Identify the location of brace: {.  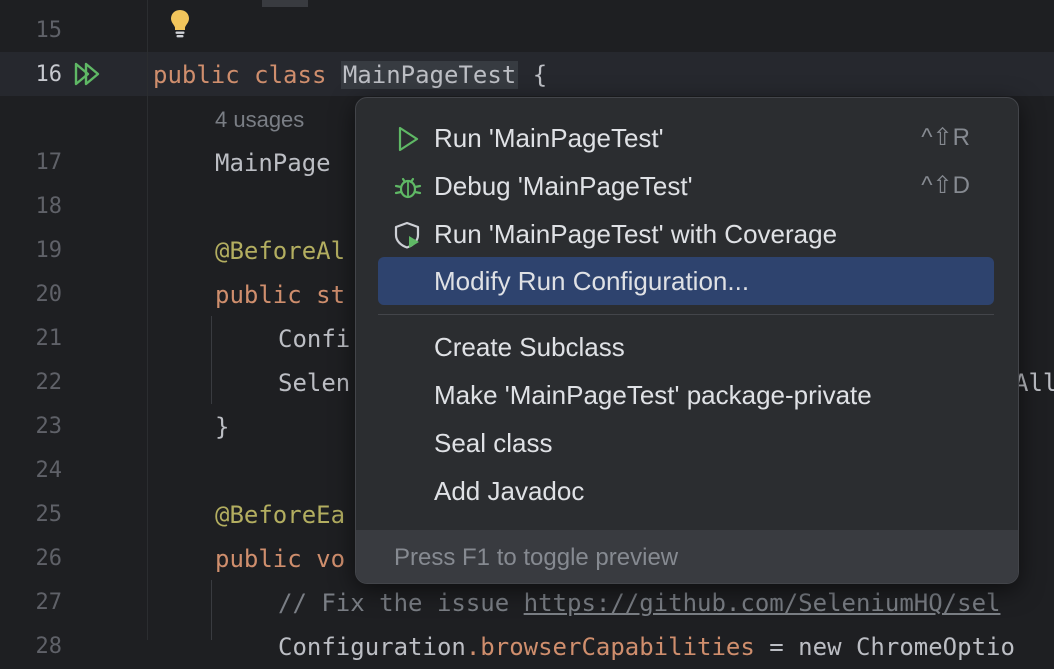
(540, 75).